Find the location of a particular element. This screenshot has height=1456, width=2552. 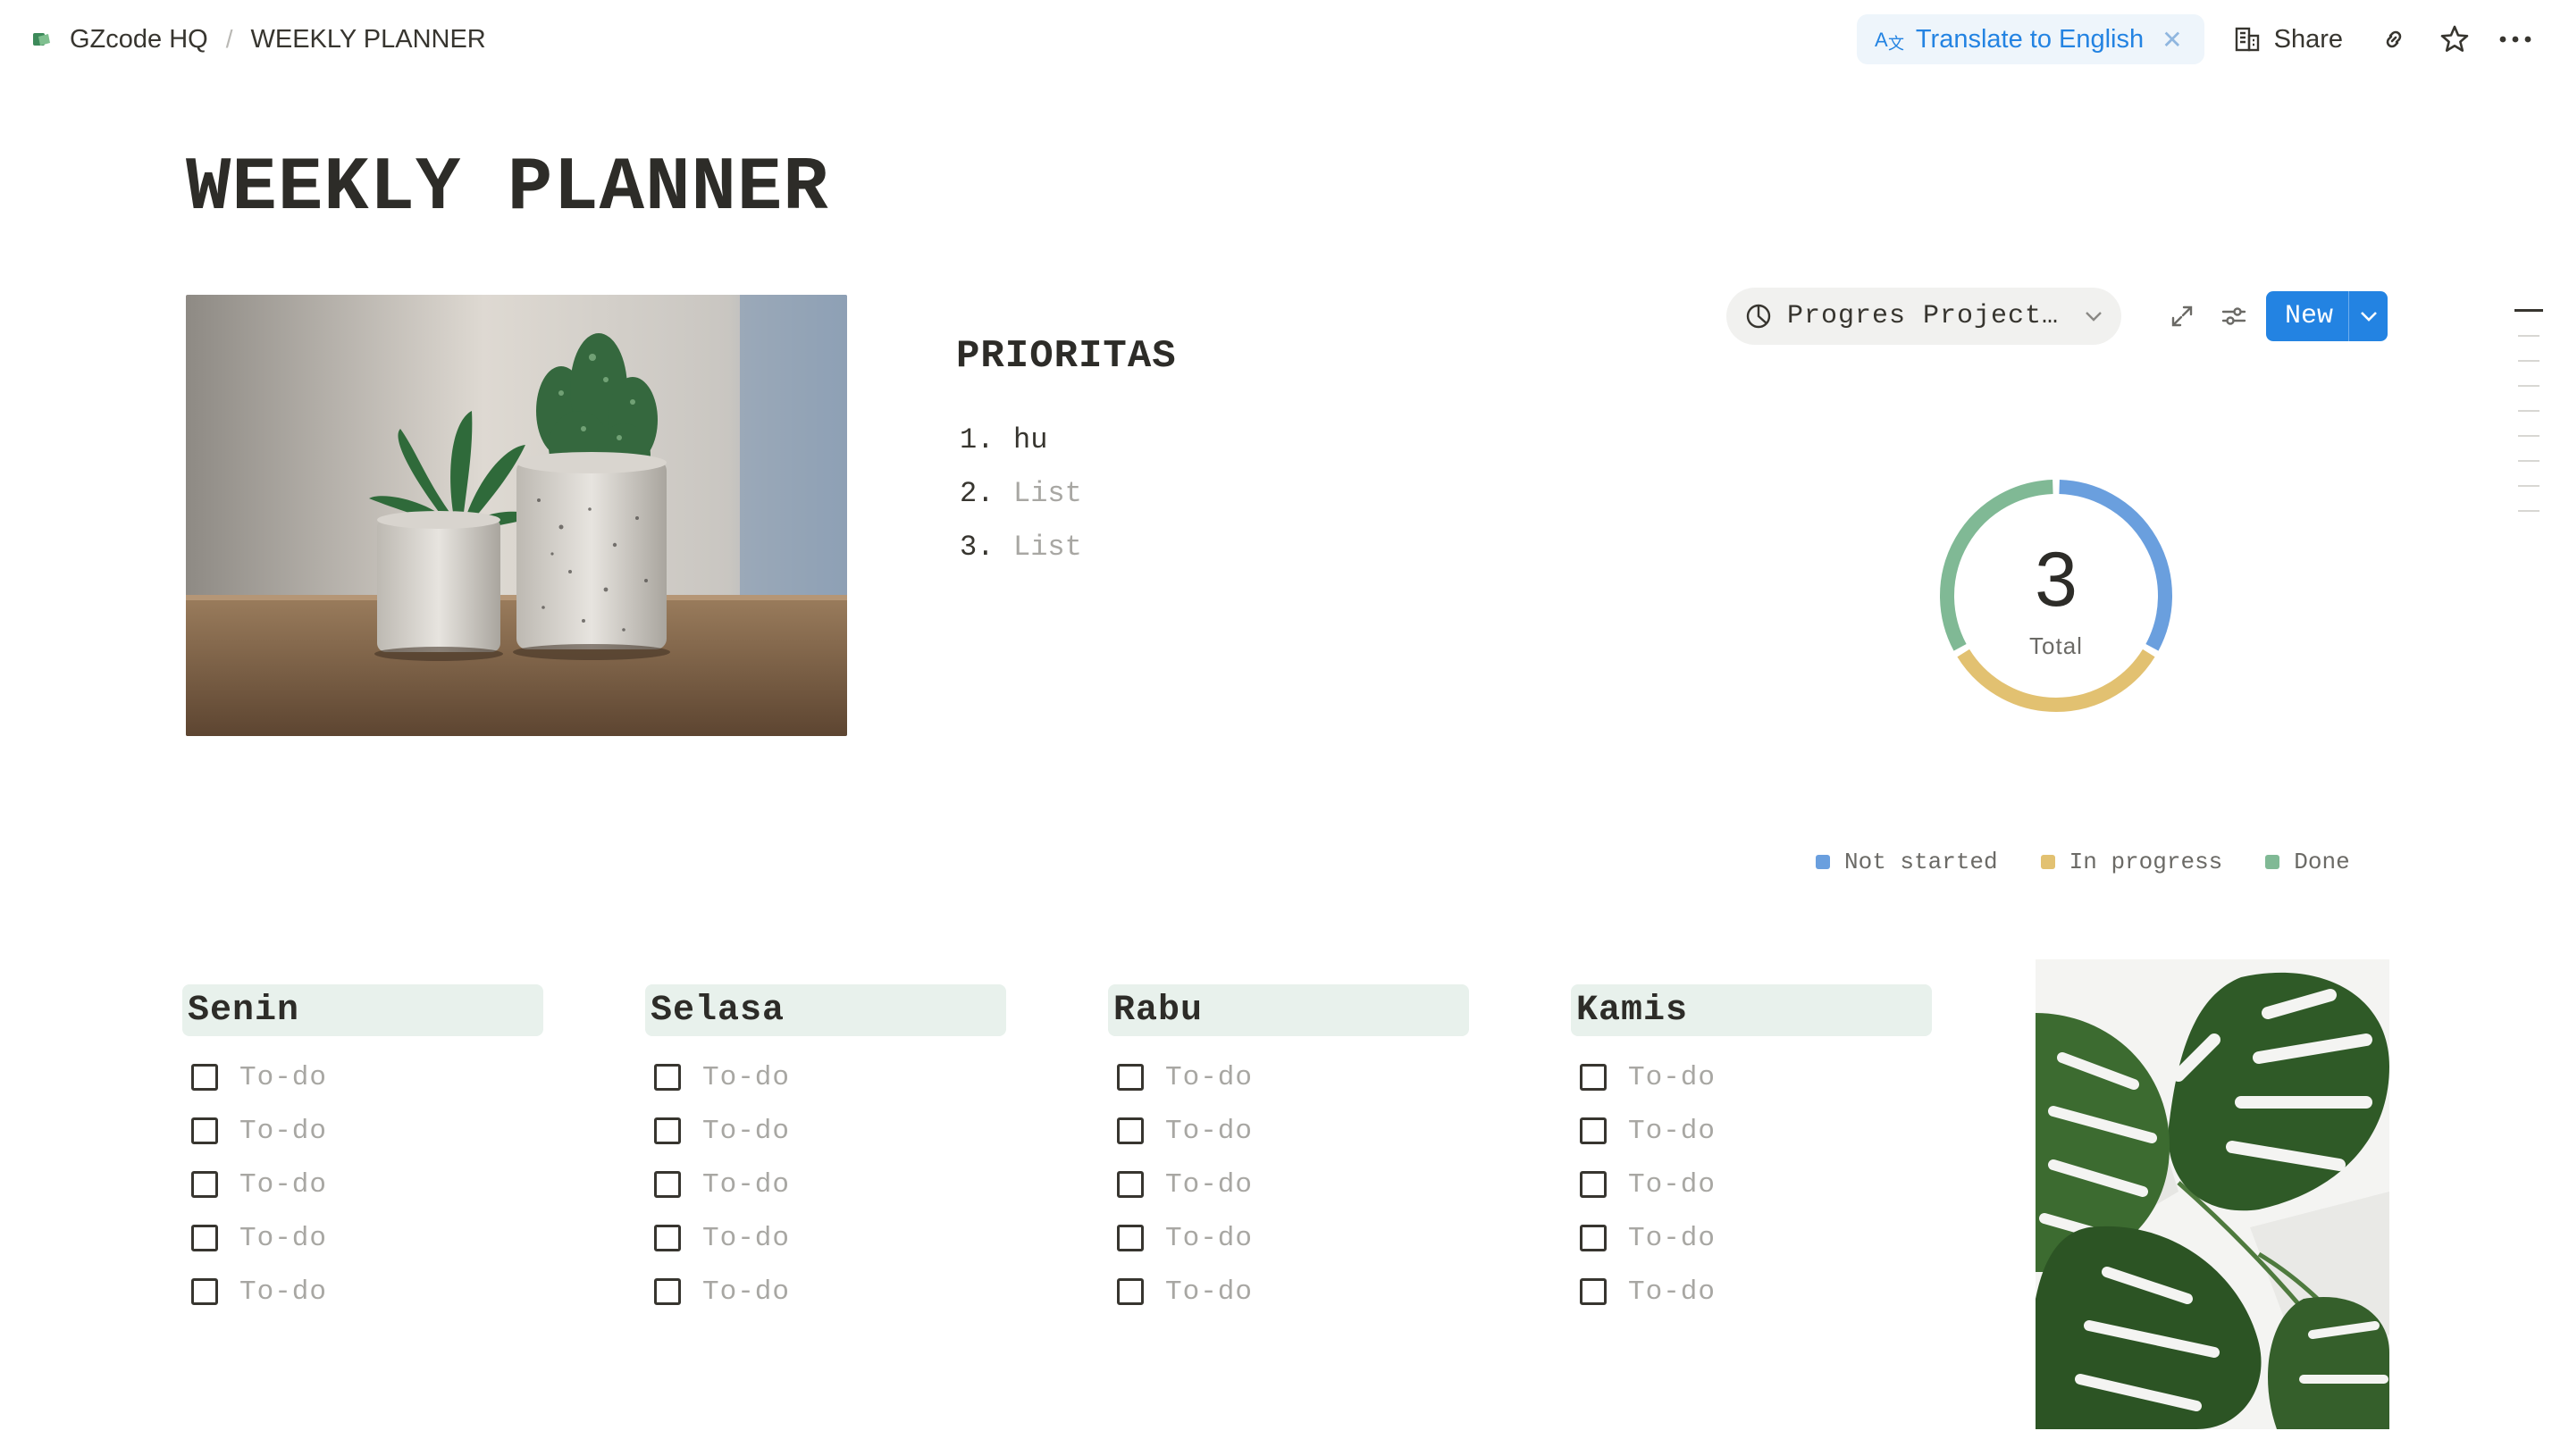

translate-button: A 文 Translate to English ✕ is located at coordinates (2030, 39).